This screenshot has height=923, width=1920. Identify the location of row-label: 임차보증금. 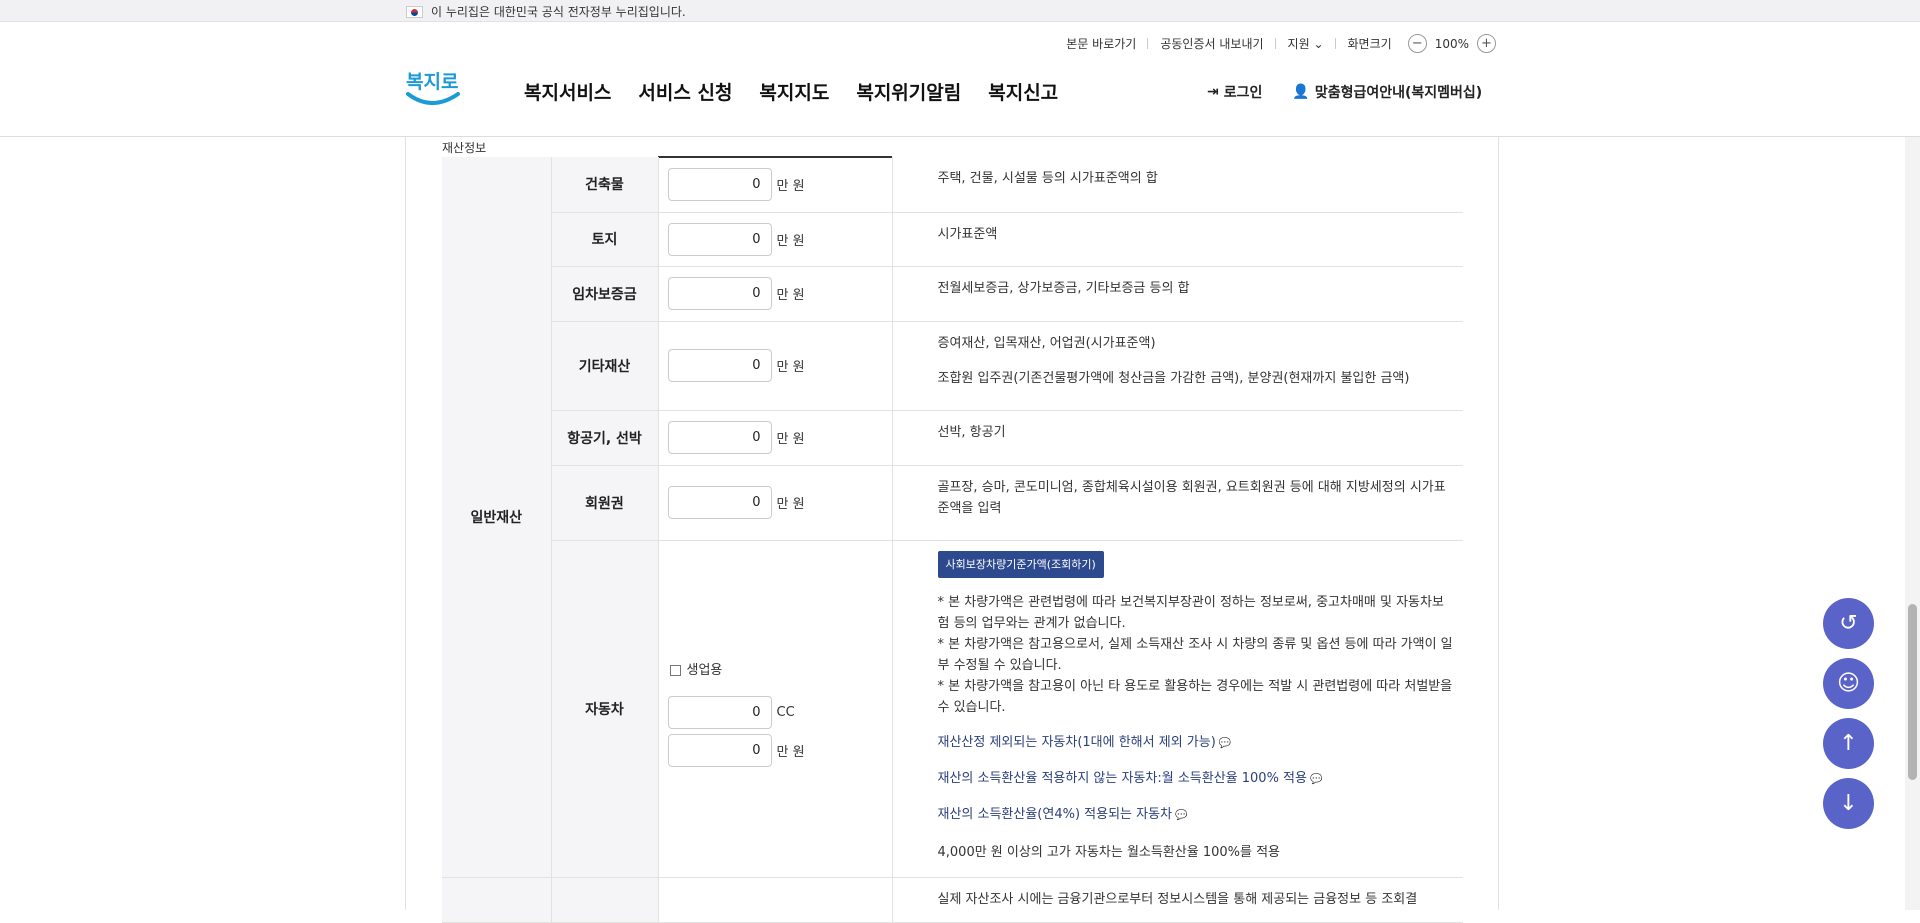
(605, 294).